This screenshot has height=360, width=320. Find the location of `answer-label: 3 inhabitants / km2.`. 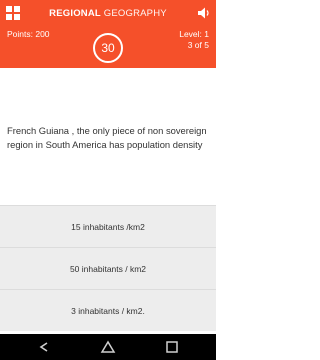

answer-label: 3 inhabitants / km2. is located at coordinates (108, 310).